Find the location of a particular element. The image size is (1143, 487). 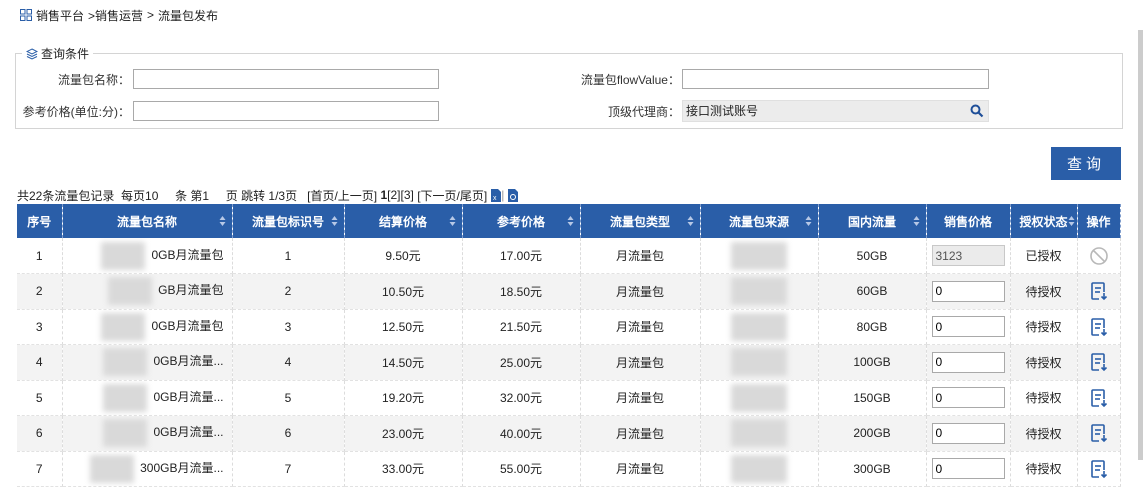

query-button: 查询 is located at coordinates (1086, 163).